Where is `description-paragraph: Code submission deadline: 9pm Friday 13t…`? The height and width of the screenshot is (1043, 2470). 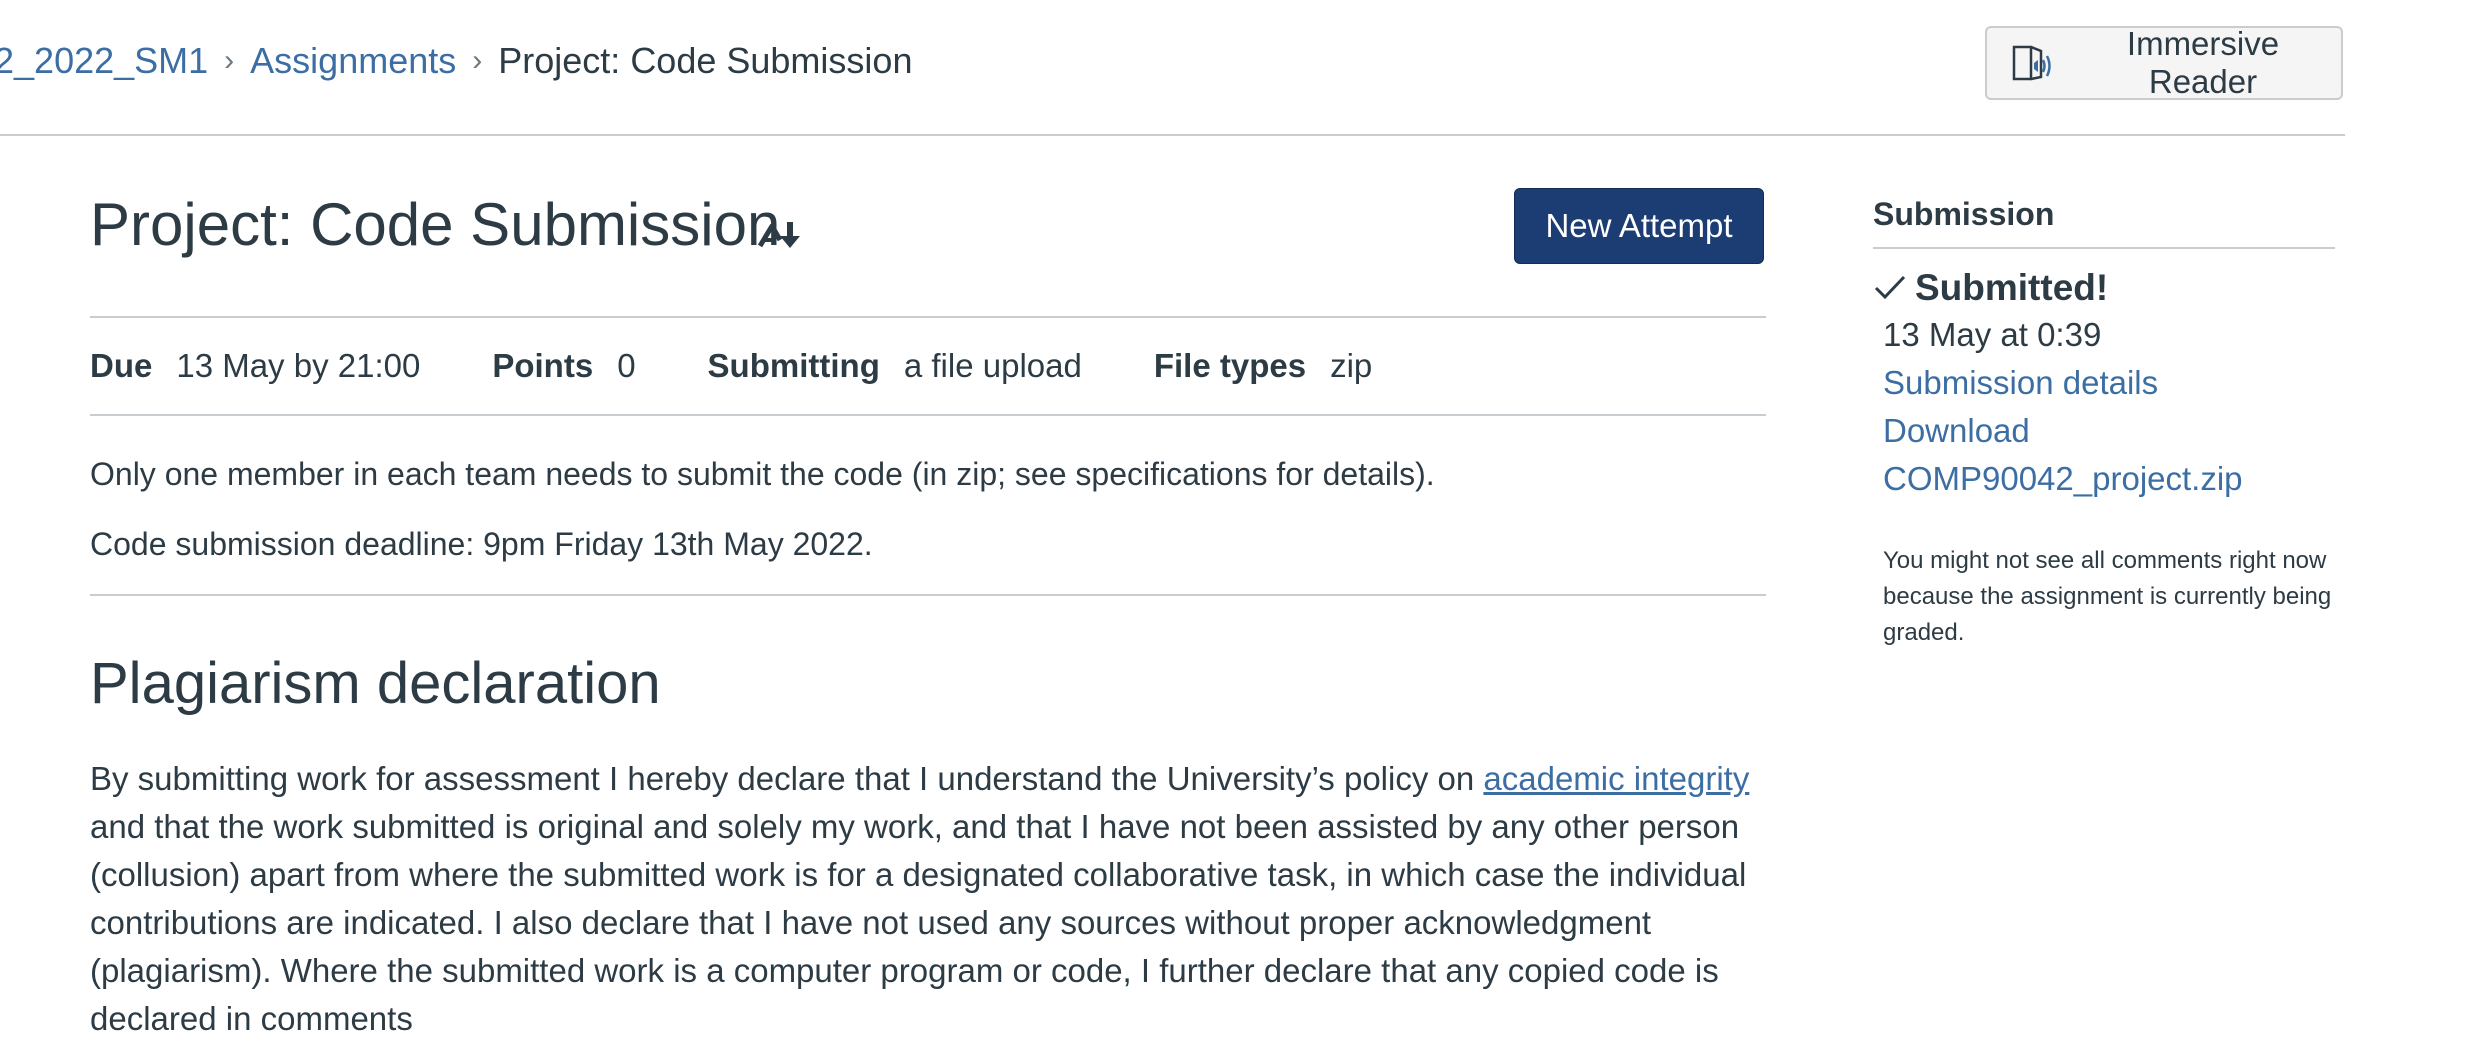 description-paragraph: Code submission deadline: 9pm Friday 13t… is located at coordinates (481, 544).